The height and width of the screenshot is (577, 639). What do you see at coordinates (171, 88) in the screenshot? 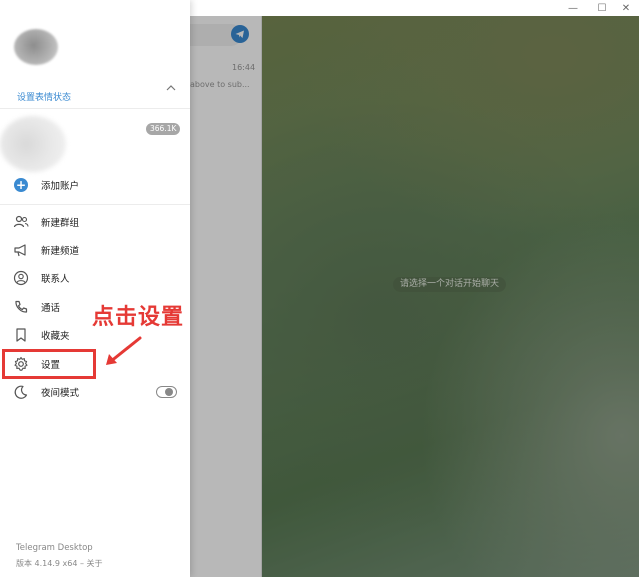
I see `chevron-up-icon` at bounding box center [171, 88].